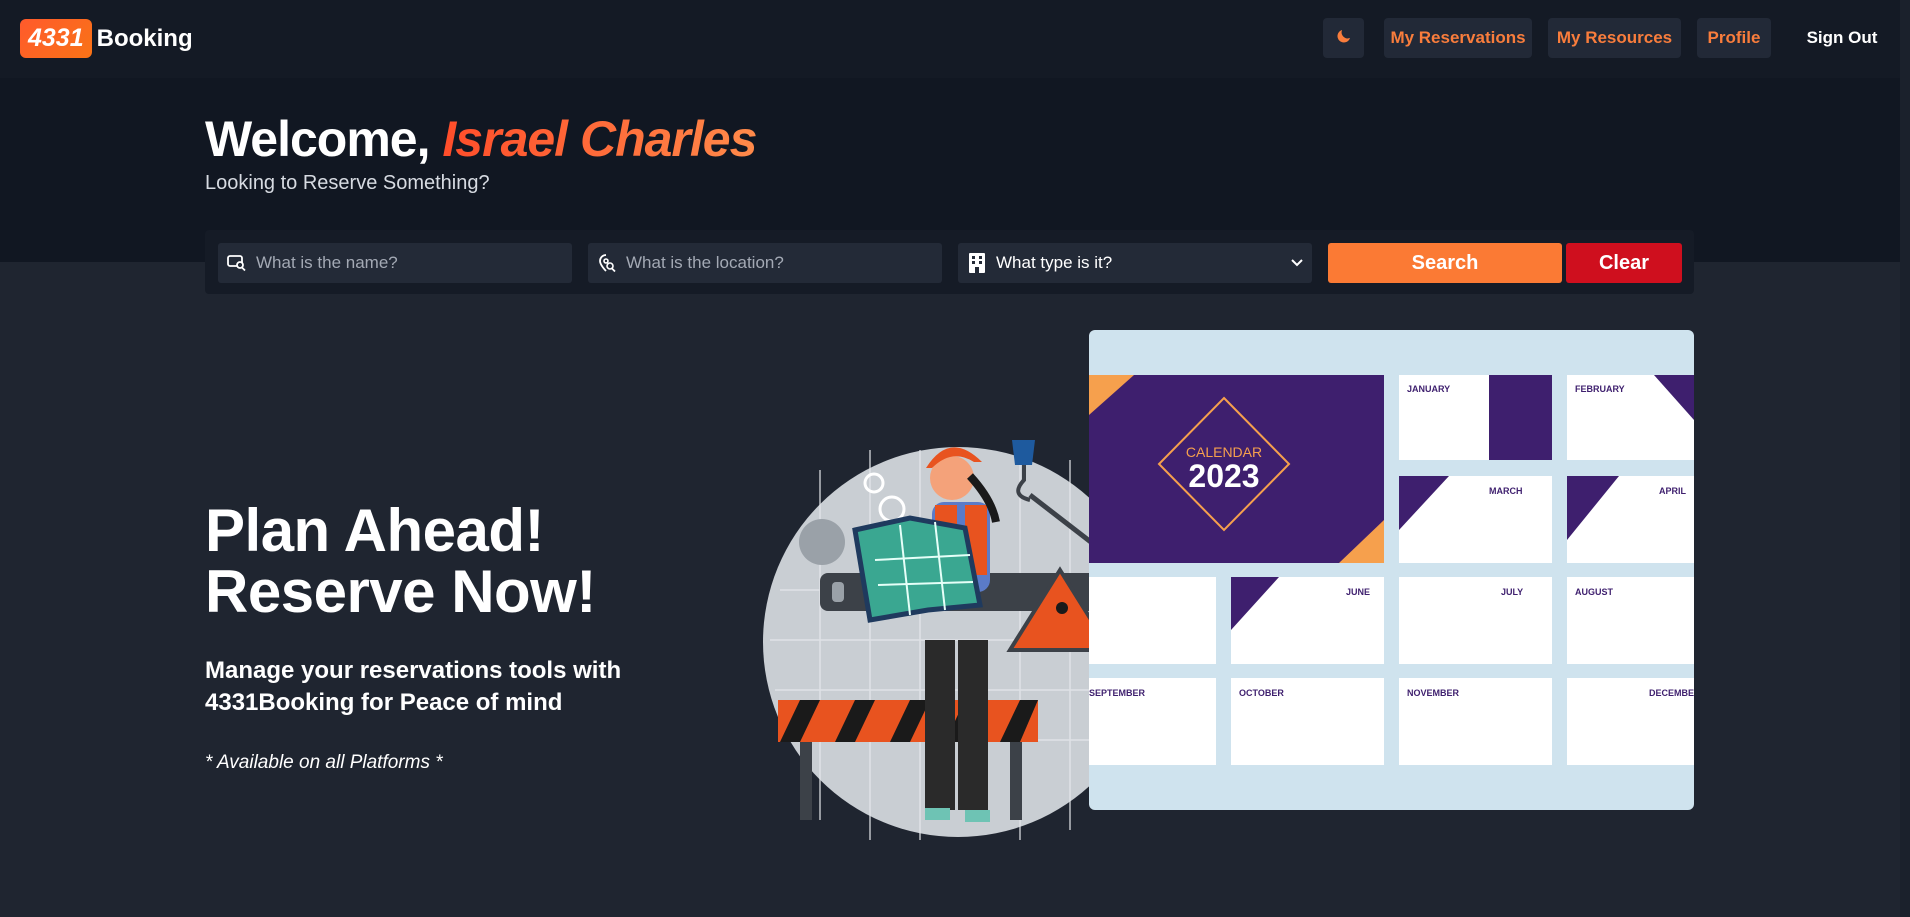 This screenshot has width=1910, height=917. What do you see at coordinates (1905, 458) in the screenshot?
I see `page-scrollbar` at bounding box center [1905, 458].